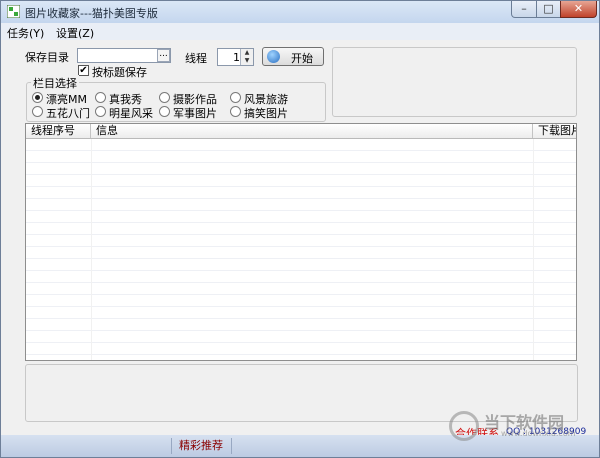 The height and width of the screenshot is (458, 600). I want to click on radio-label-7: 搞笑图片, so click(266, 113).